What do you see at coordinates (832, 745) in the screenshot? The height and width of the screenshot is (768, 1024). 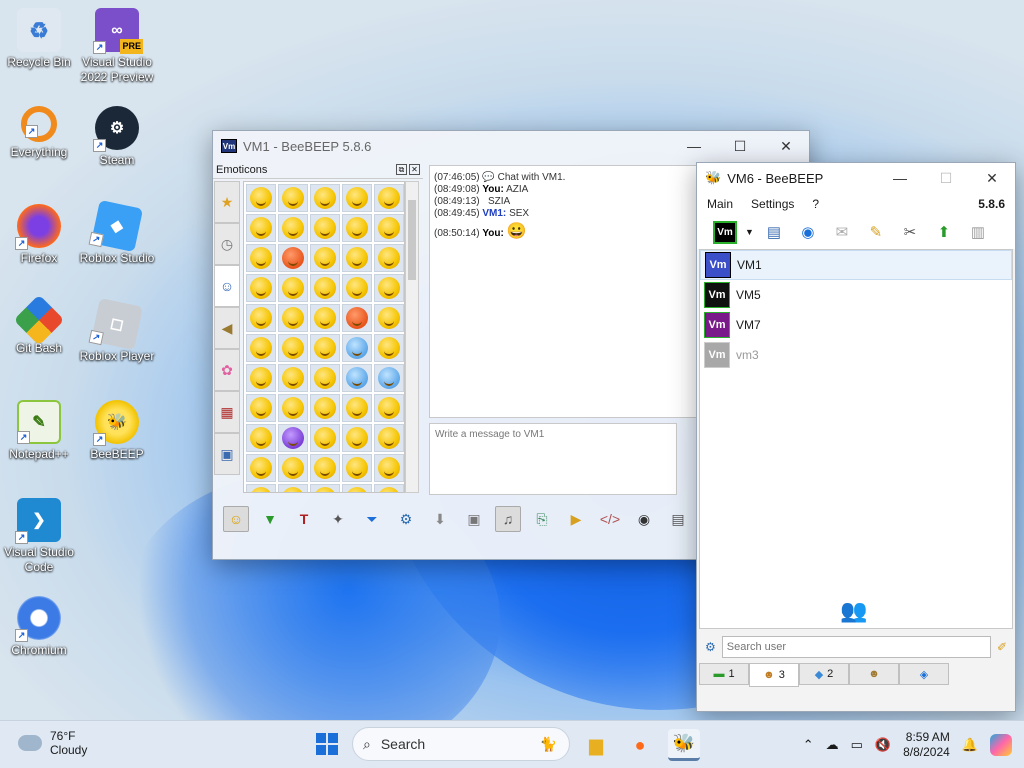 I see `cloud-sync-icon: ☁` at bounding box center [832, 745].